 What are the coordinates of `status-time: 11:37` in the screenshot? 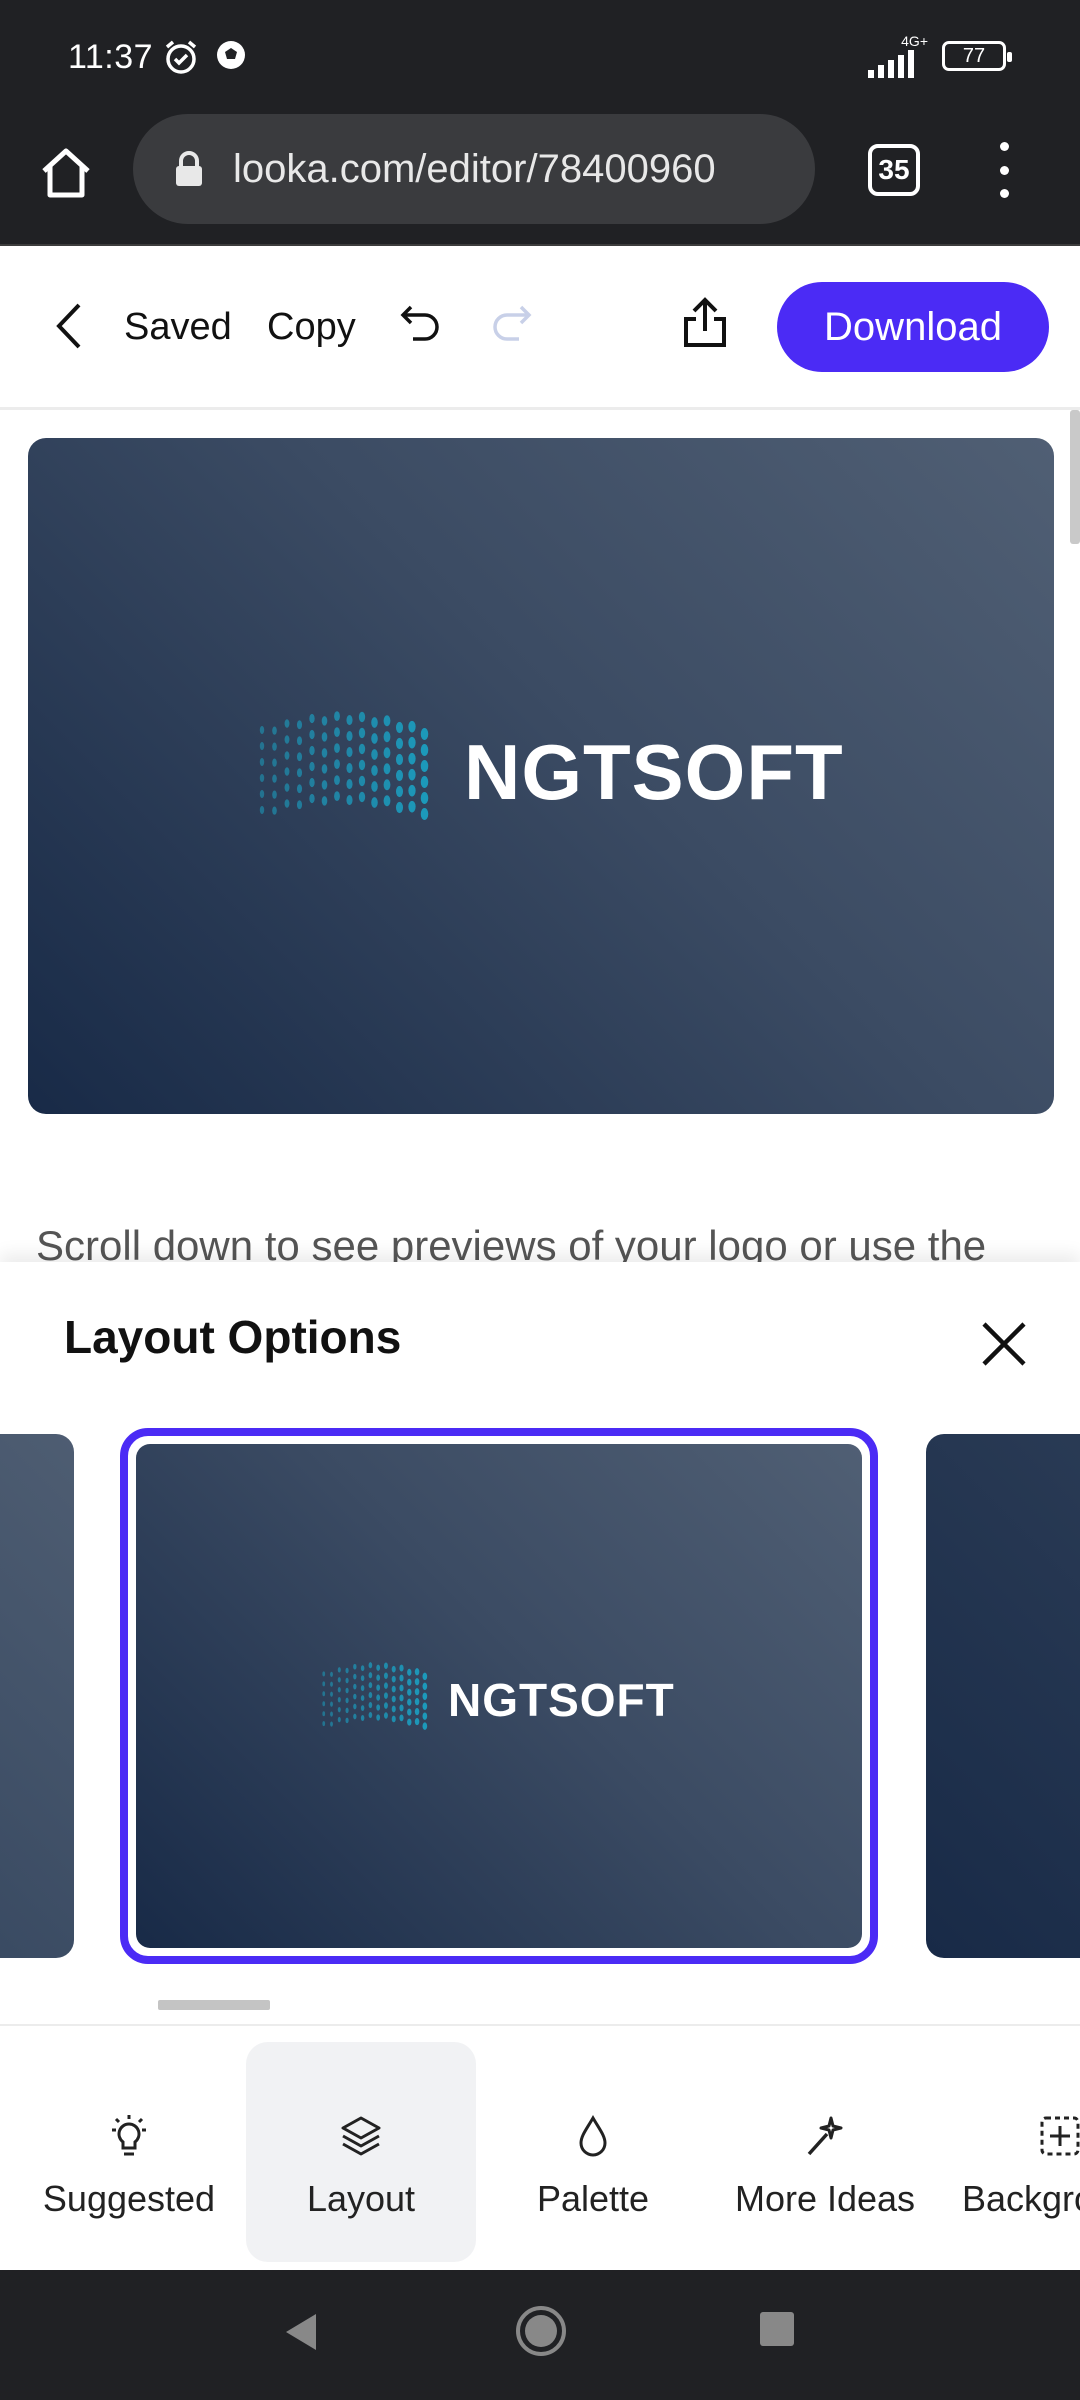 It's located at (111, 57).